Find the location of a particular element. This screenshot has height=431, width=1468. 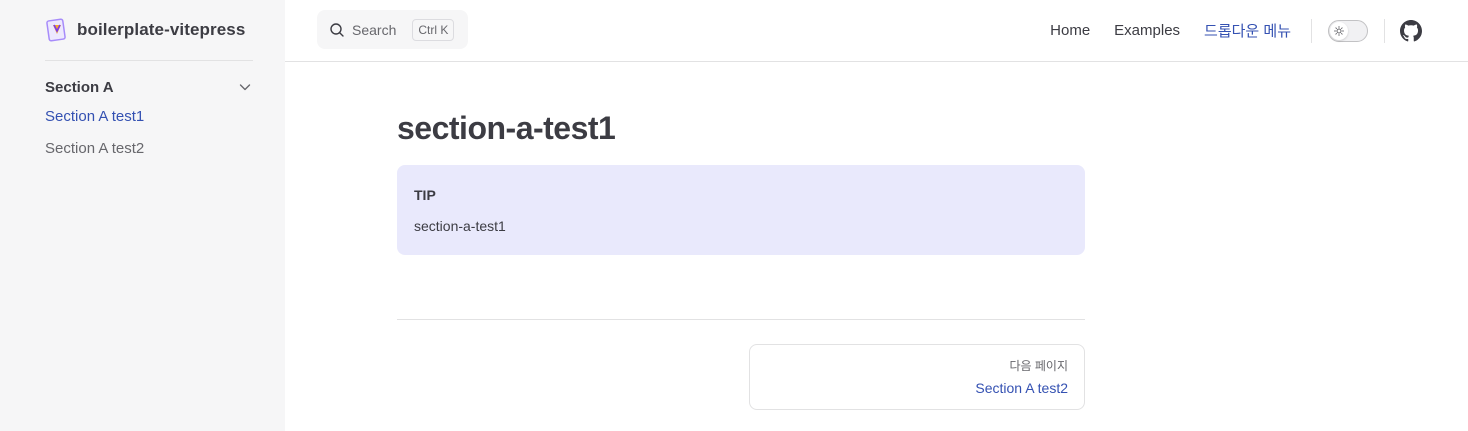

nav-link-home: Home is located at coordinates (1070, 30).